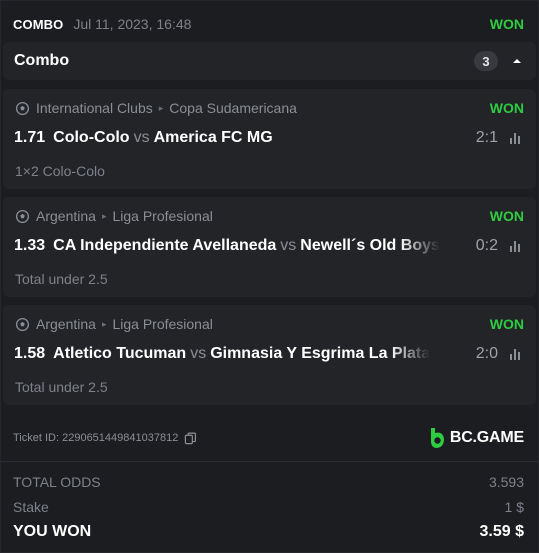 Image resolution: width=539 pixels, height=553 pixels. Describe the element at coordinates (91, 138) in the screenshot. I see `home-team: Colo-Colo` at that location.